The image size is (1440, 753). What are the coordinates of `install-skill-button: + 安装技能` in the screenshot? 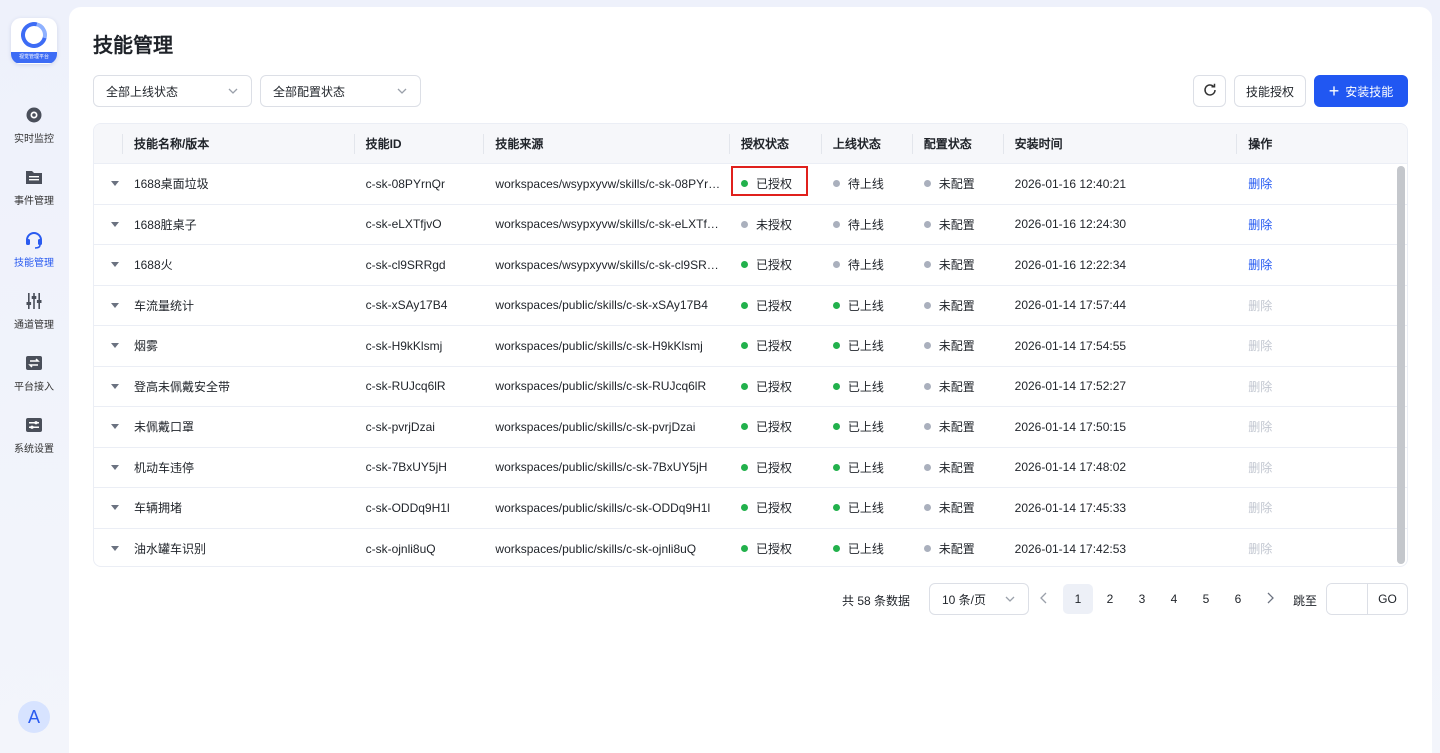 It's located at (1361, 91).